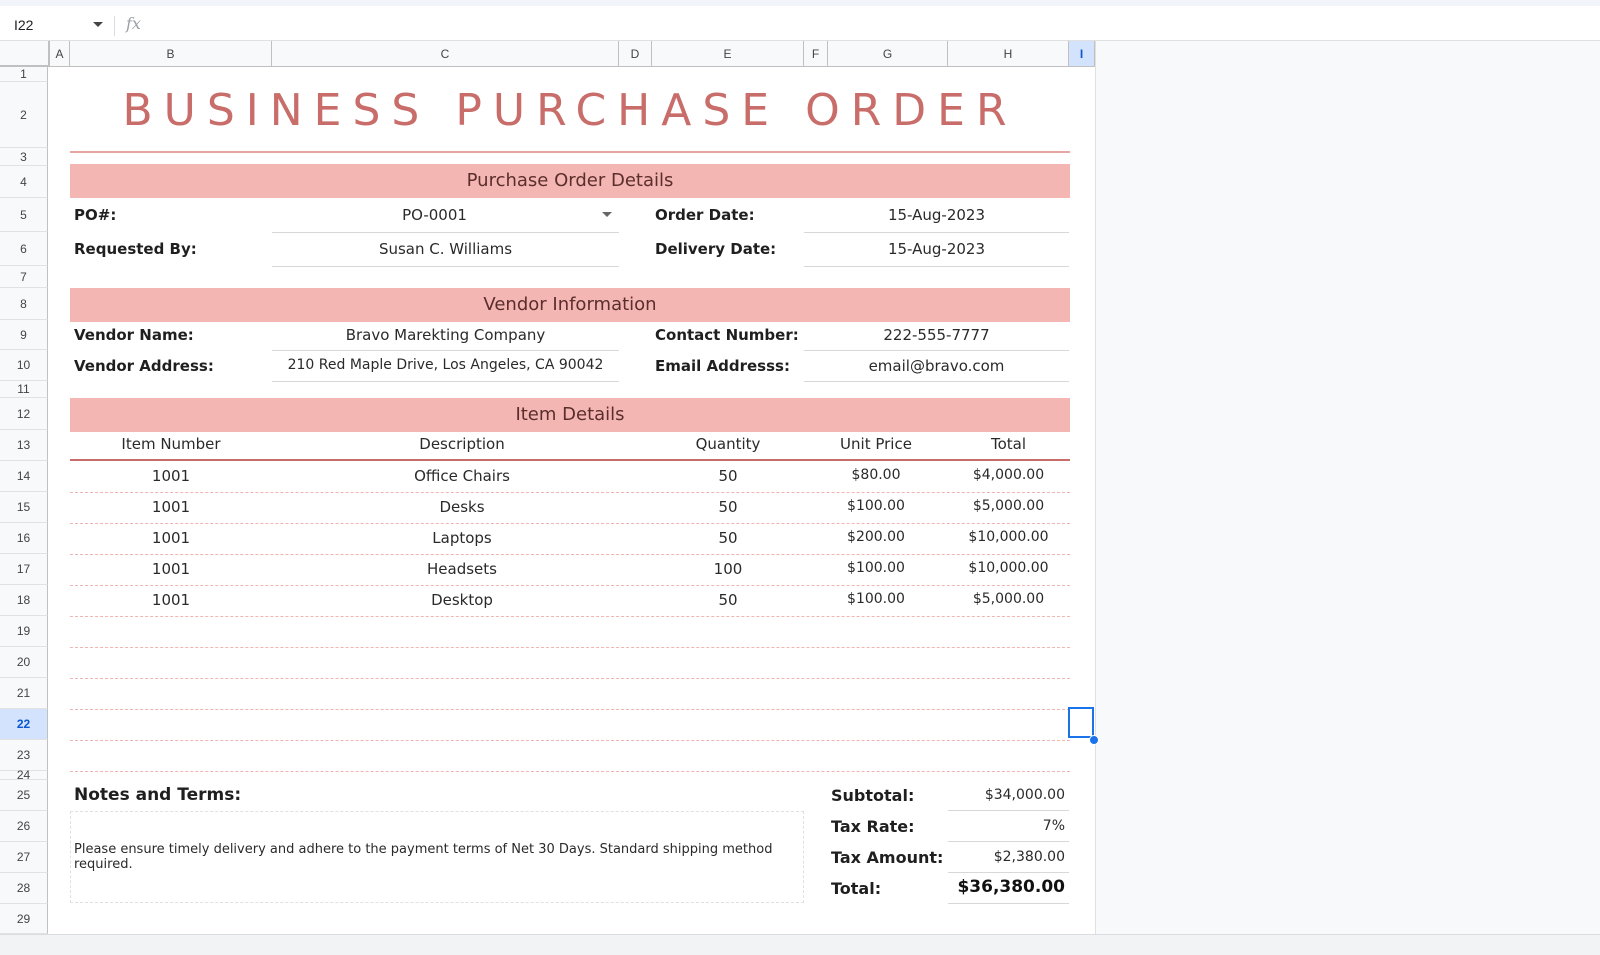 Image resolution: width=1600 pixels, height=955 pixels. What do you see at coordinates (24, 507) in the screenshot?
I see `row-header: 15` at bounding box center [24, 507].